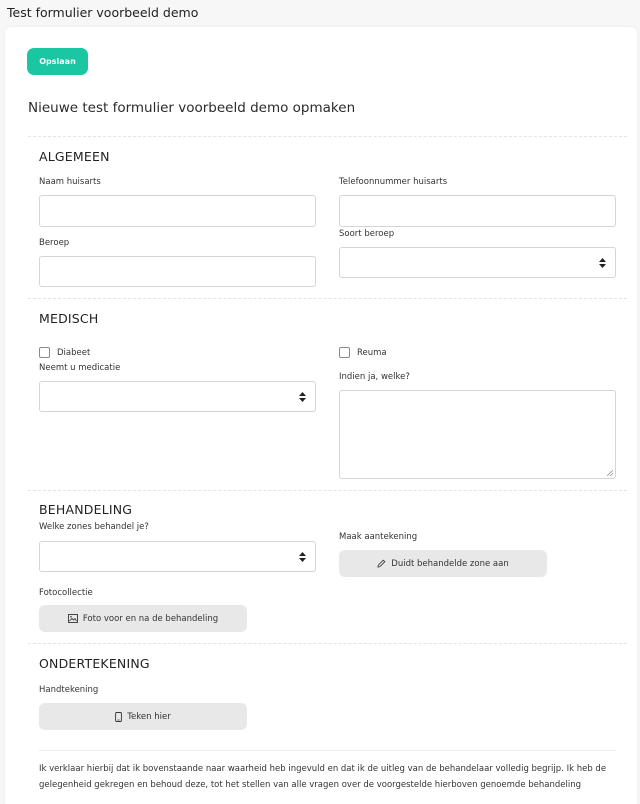  What do you see at coordinates (103, 12) in the screenshot?
I see `page-title: Test formulier voorbeeld demo` at bounding box center [103, 12].